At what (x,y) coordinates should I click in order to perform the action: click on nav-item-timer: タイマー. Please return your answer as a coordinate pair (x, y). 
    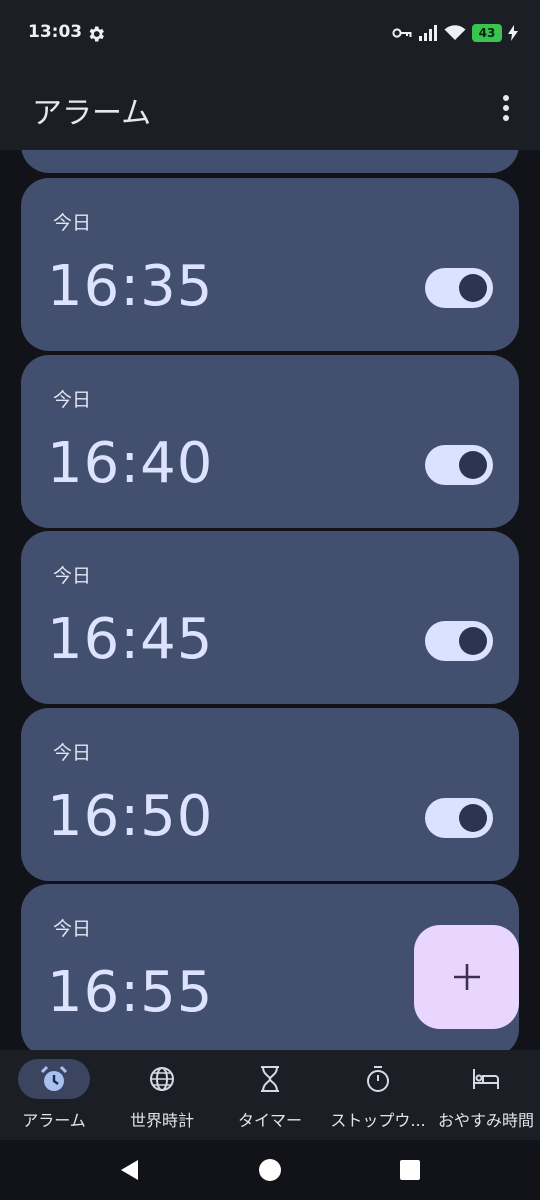
    Looking at the image, I should click on (270, 1095).